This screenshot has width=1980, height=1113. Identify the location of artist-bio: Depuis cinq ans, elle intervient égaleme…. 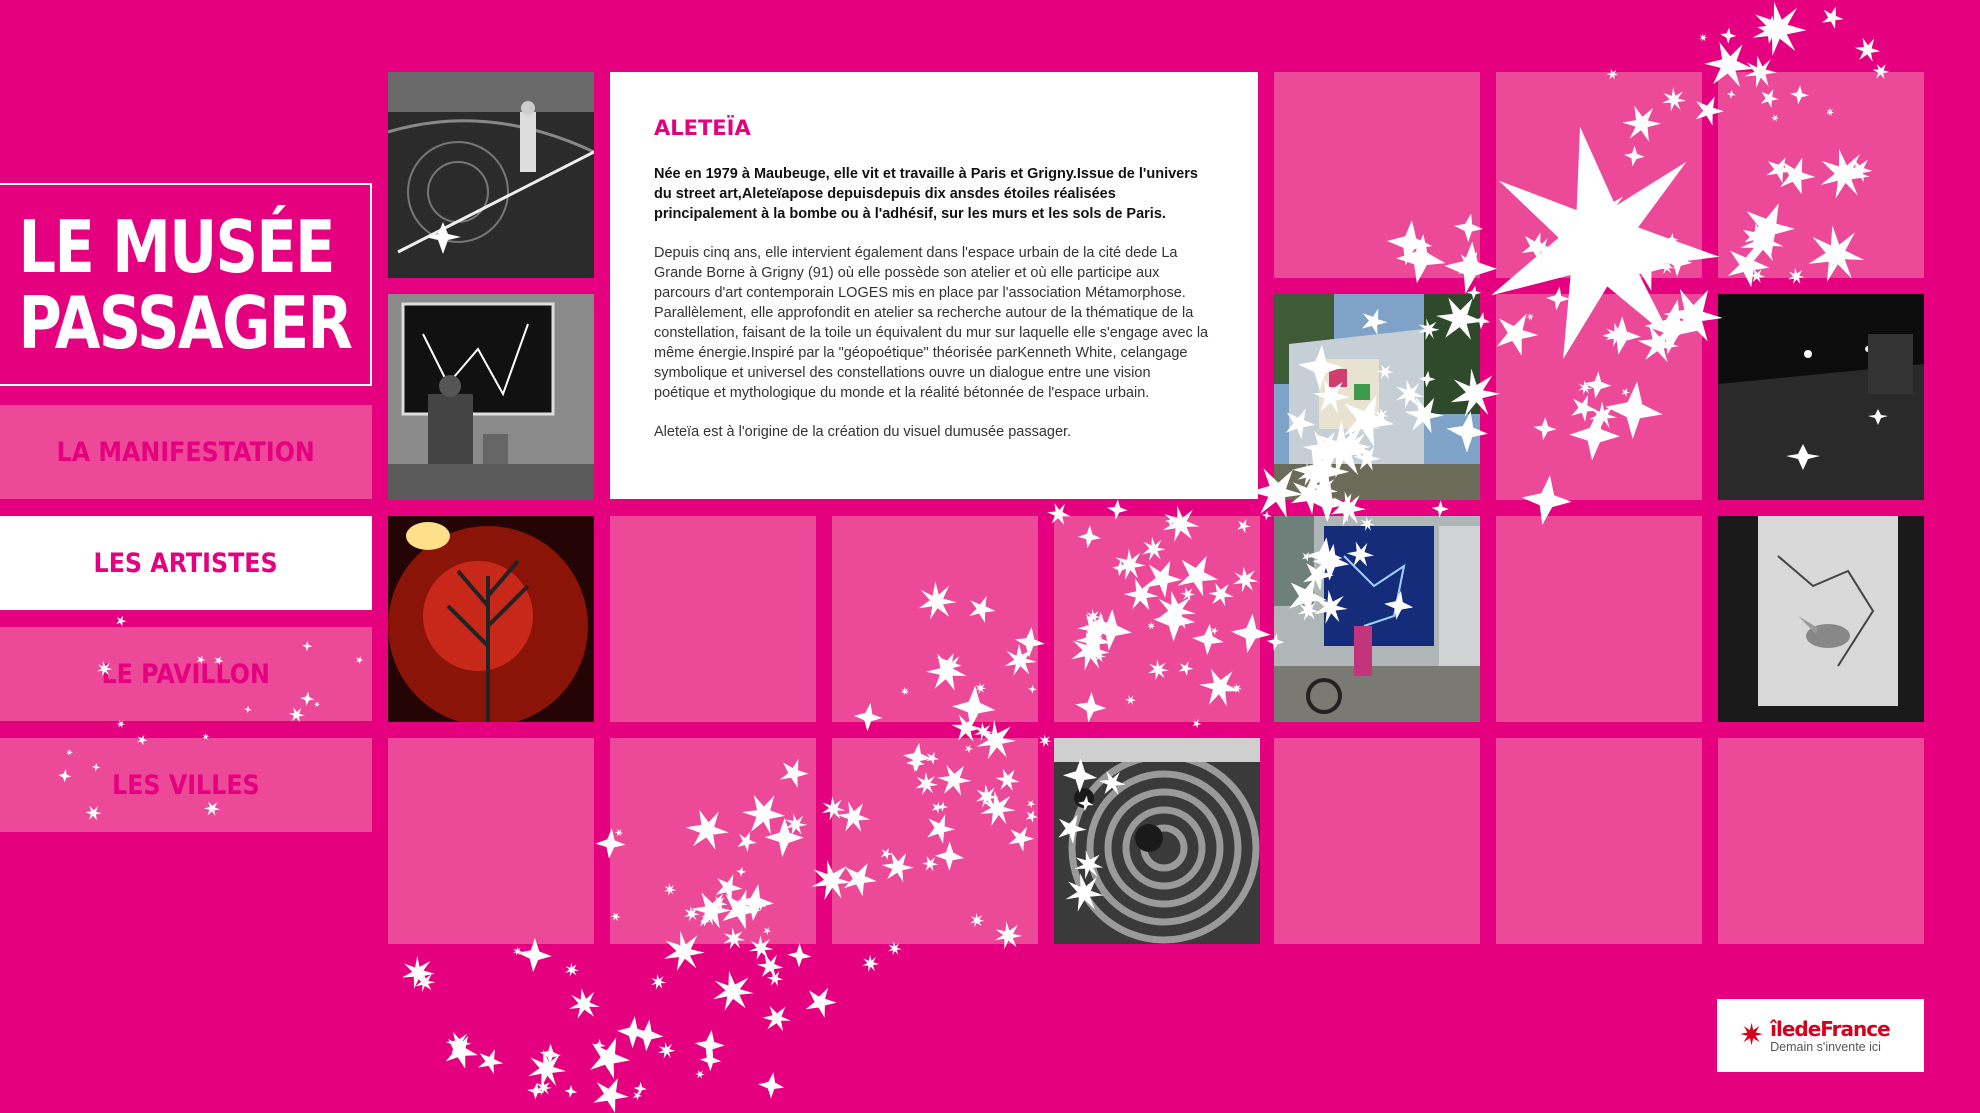
(931, 323).